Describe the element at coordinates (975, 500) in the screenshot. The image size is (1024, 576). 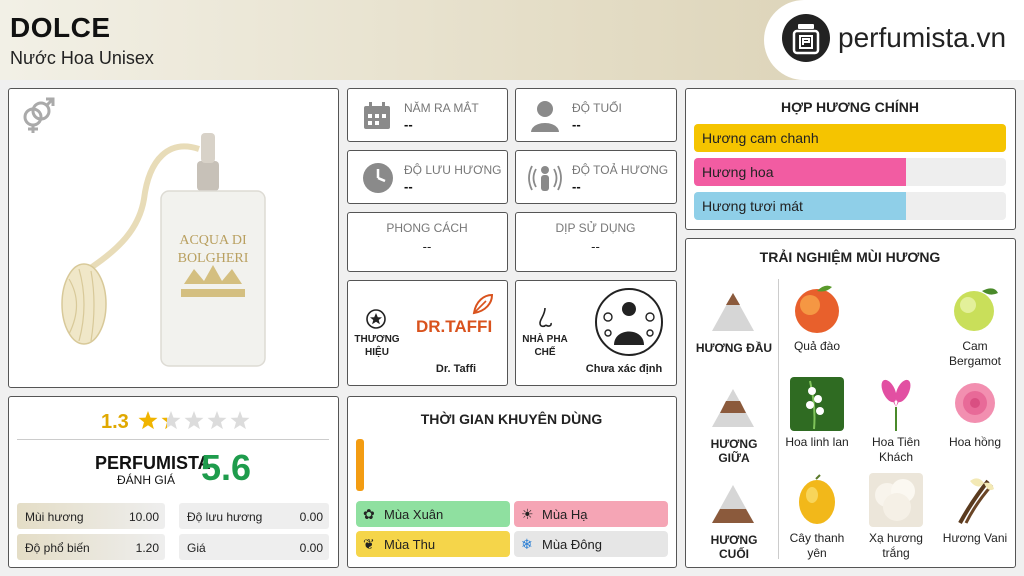
I see `vanilla-image` at that location.